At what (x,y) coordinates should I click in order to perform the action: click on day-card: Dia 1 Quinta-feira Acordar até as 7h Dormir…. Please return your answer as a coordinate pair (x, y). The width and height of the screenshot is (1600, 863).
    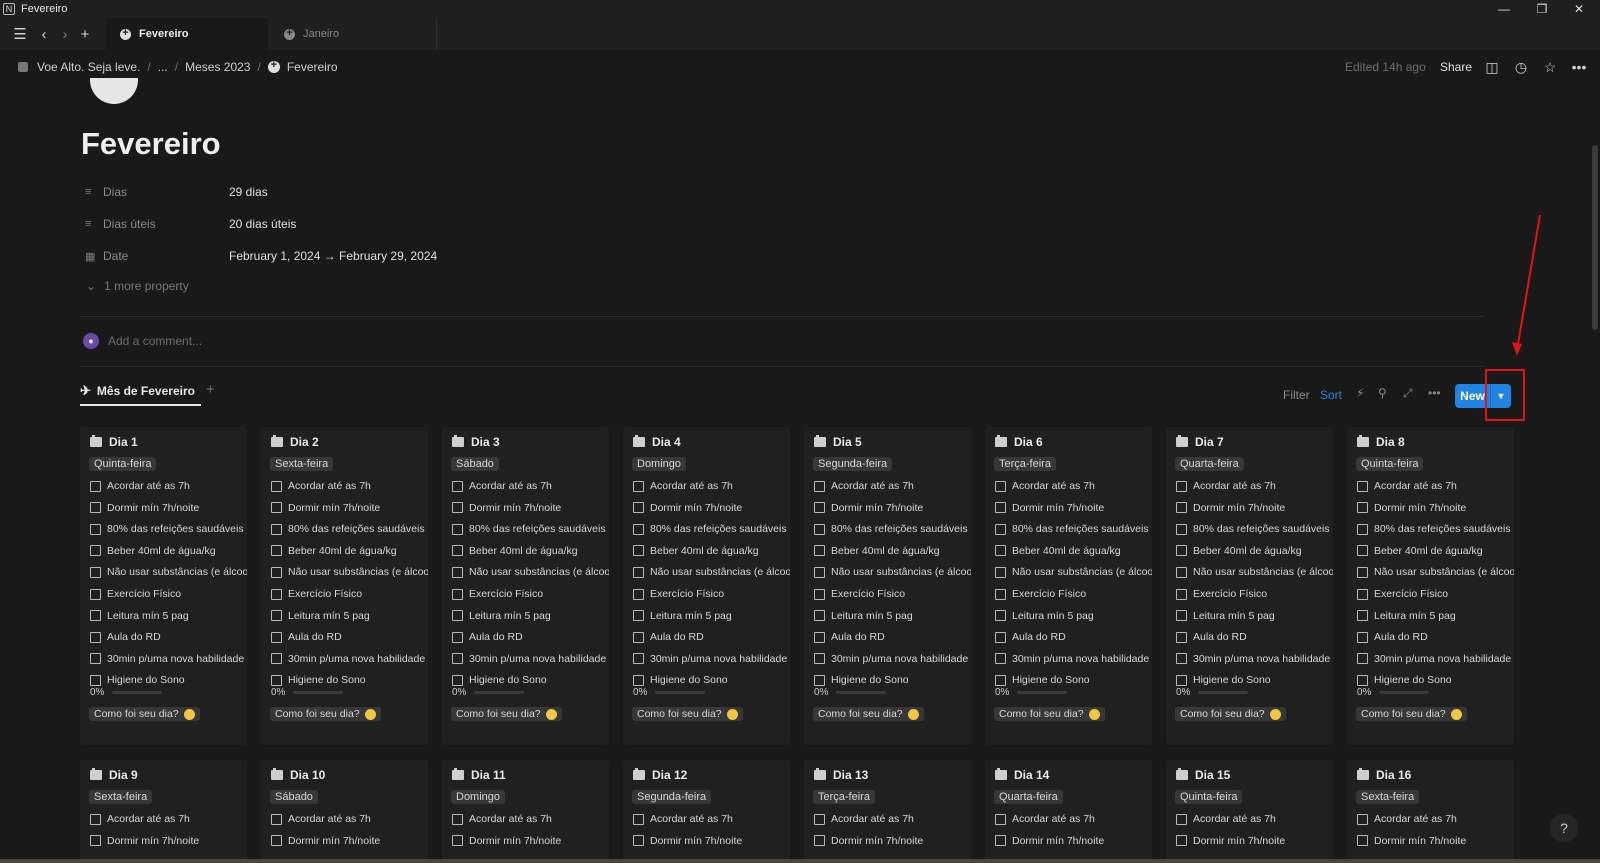
    Looking at the image, I should click on (163, 586).